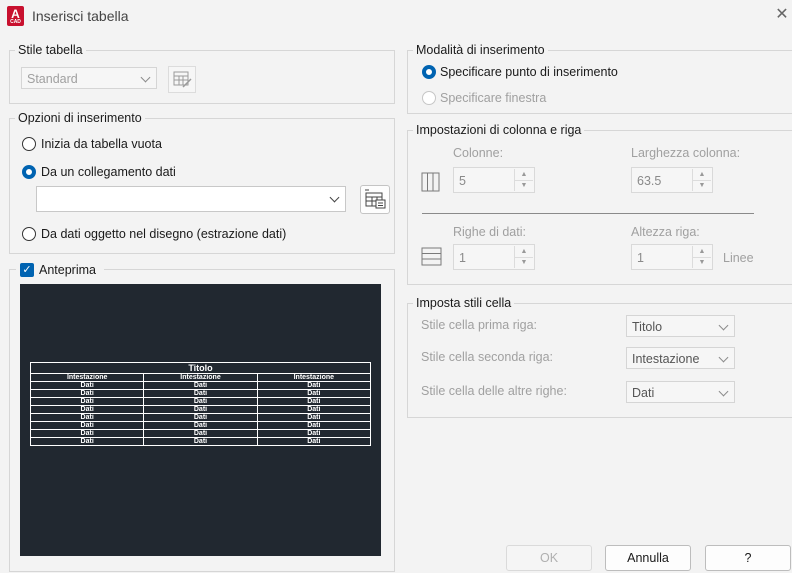  Describe the element at coordinates (27, 270) in the screenshot. I see `anteprima-checkbox: ✓` at that location.